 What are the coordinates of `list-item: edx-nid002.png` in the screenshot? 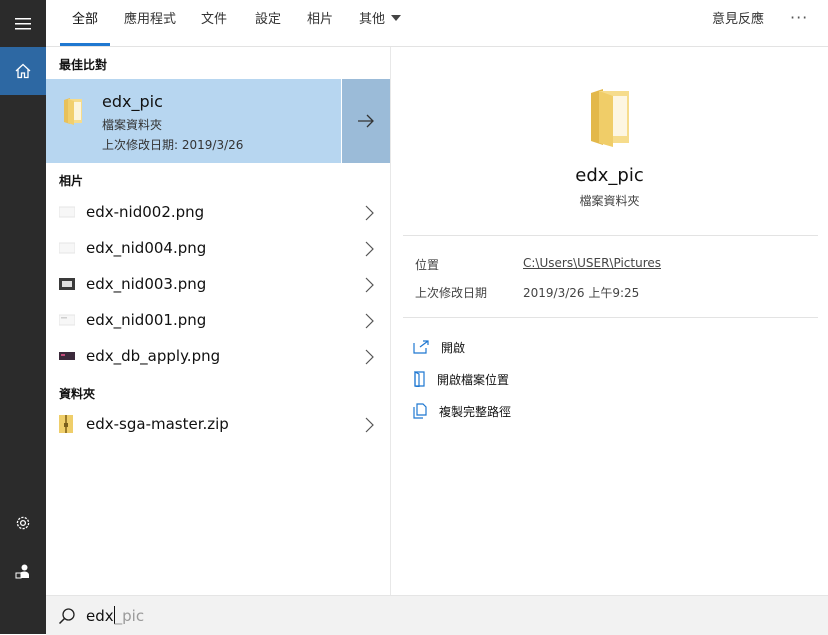 It's located at (218, 213).